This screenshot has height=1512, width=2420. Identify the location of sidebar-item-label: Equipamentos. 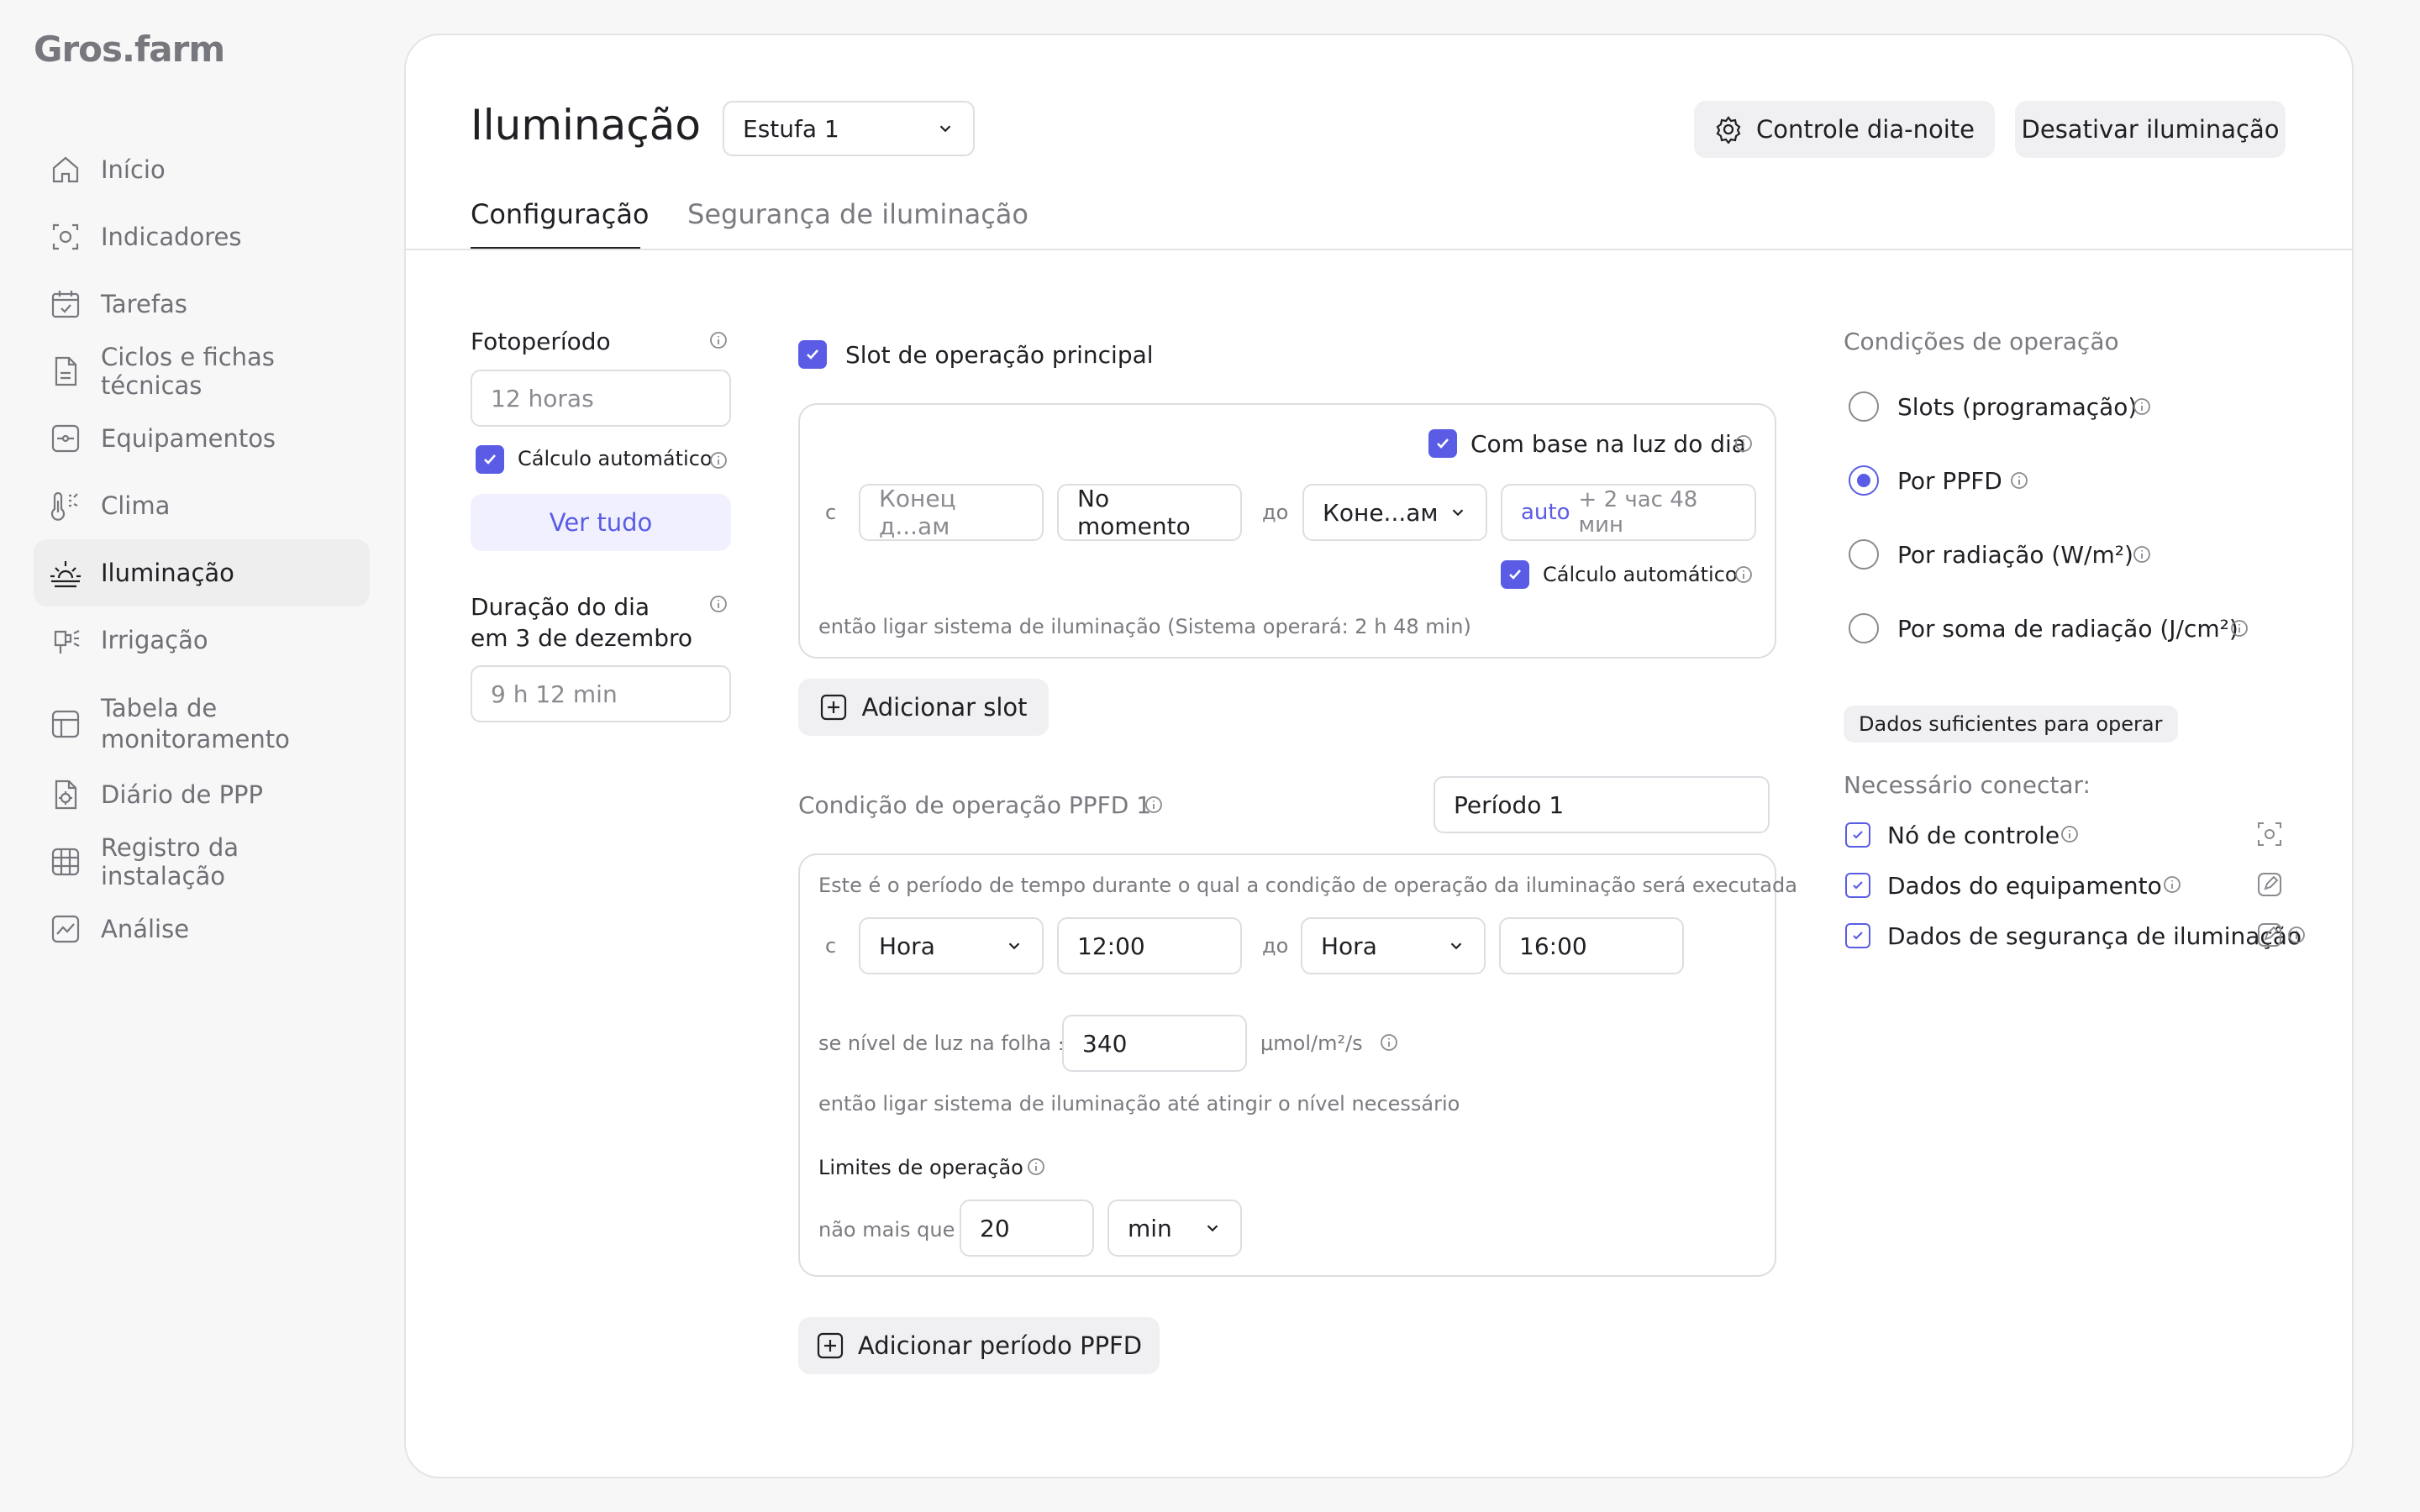
(188, 438).